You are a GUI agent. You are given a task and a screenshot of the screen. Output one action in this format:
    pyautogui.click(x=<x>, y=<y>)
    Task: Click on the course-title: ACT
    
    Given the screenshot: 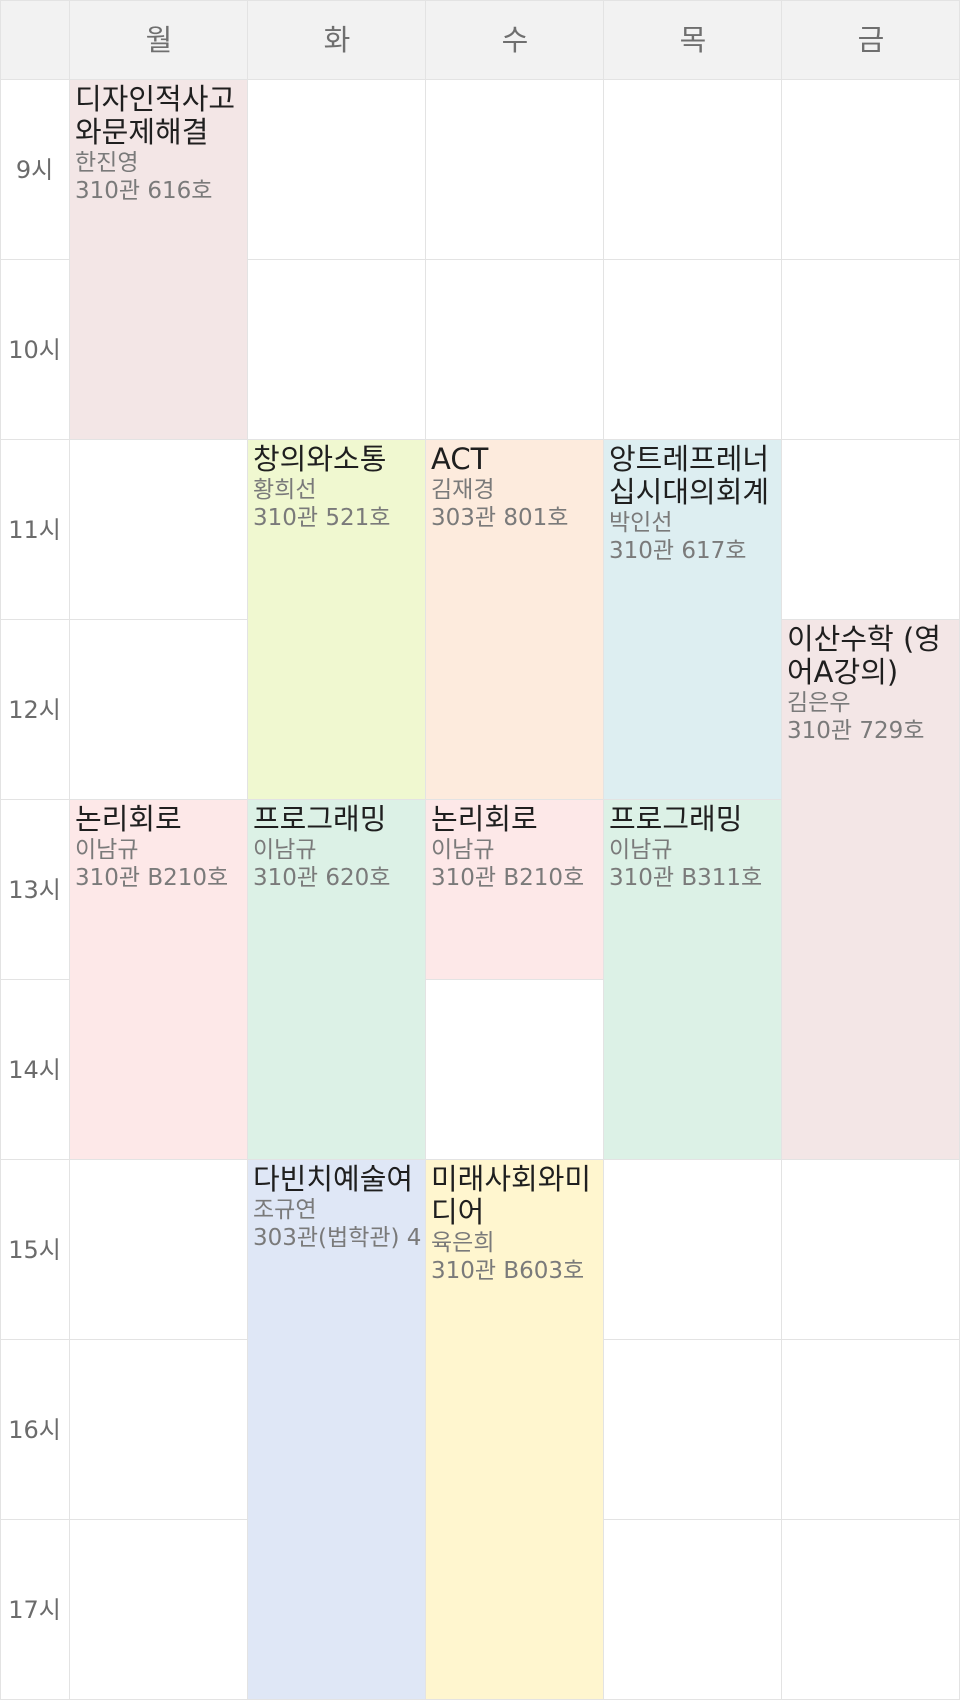 What is the action you would take?
    pyautogui.click(x=460, y=459)
    